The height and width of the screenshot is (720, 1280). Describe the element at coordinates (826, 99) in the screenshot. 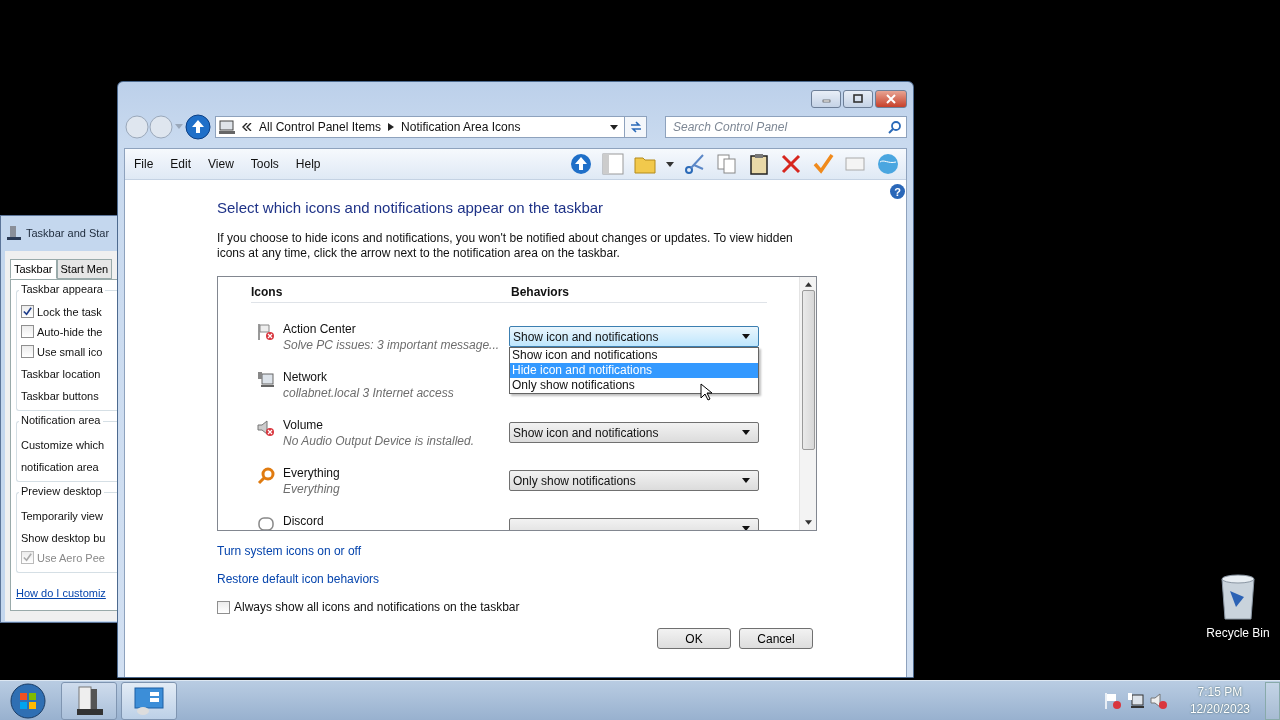

I see `minimize-button` at that location.